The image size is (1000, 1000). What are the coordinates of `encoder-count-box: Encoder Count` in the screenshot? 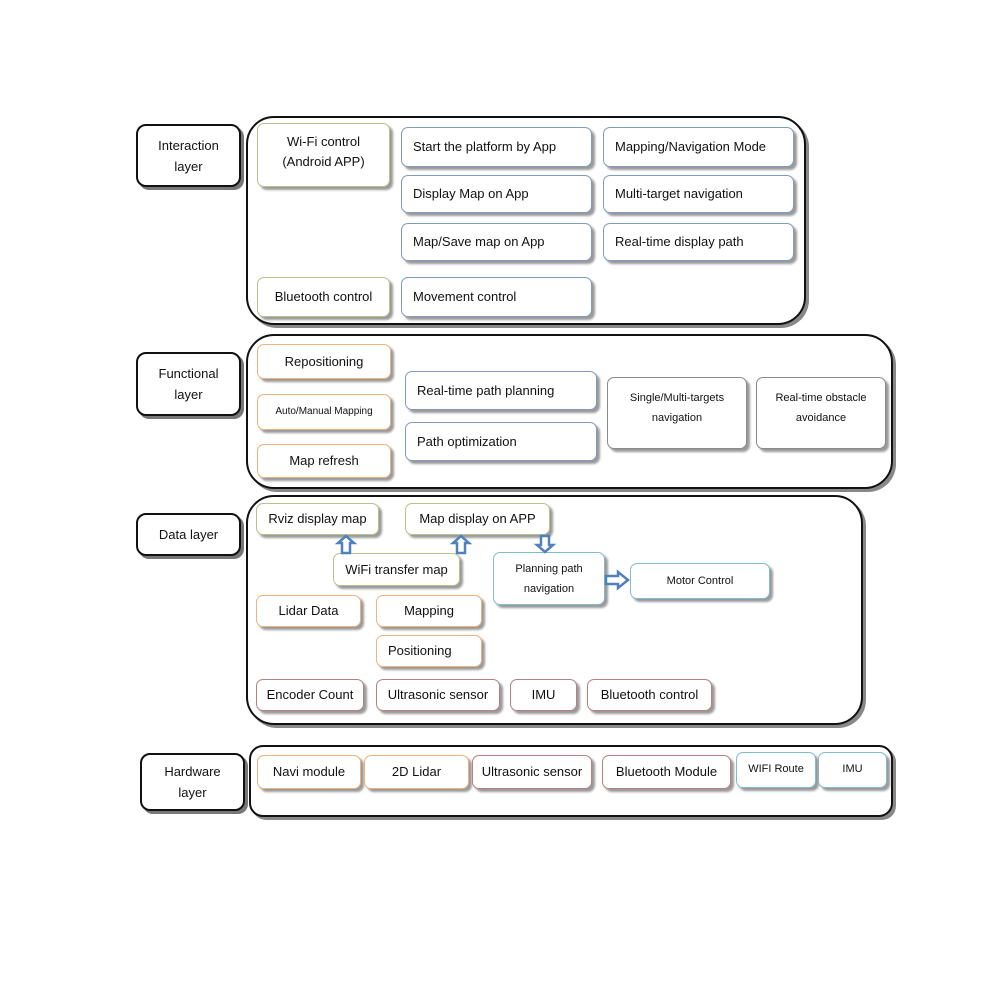 It's located at (310, 695).